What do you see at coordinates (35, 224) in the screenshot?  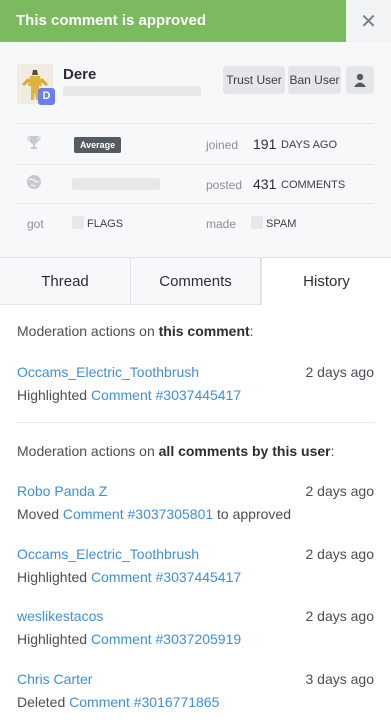 I see `got-label: got` at bounding box center [35, 224].